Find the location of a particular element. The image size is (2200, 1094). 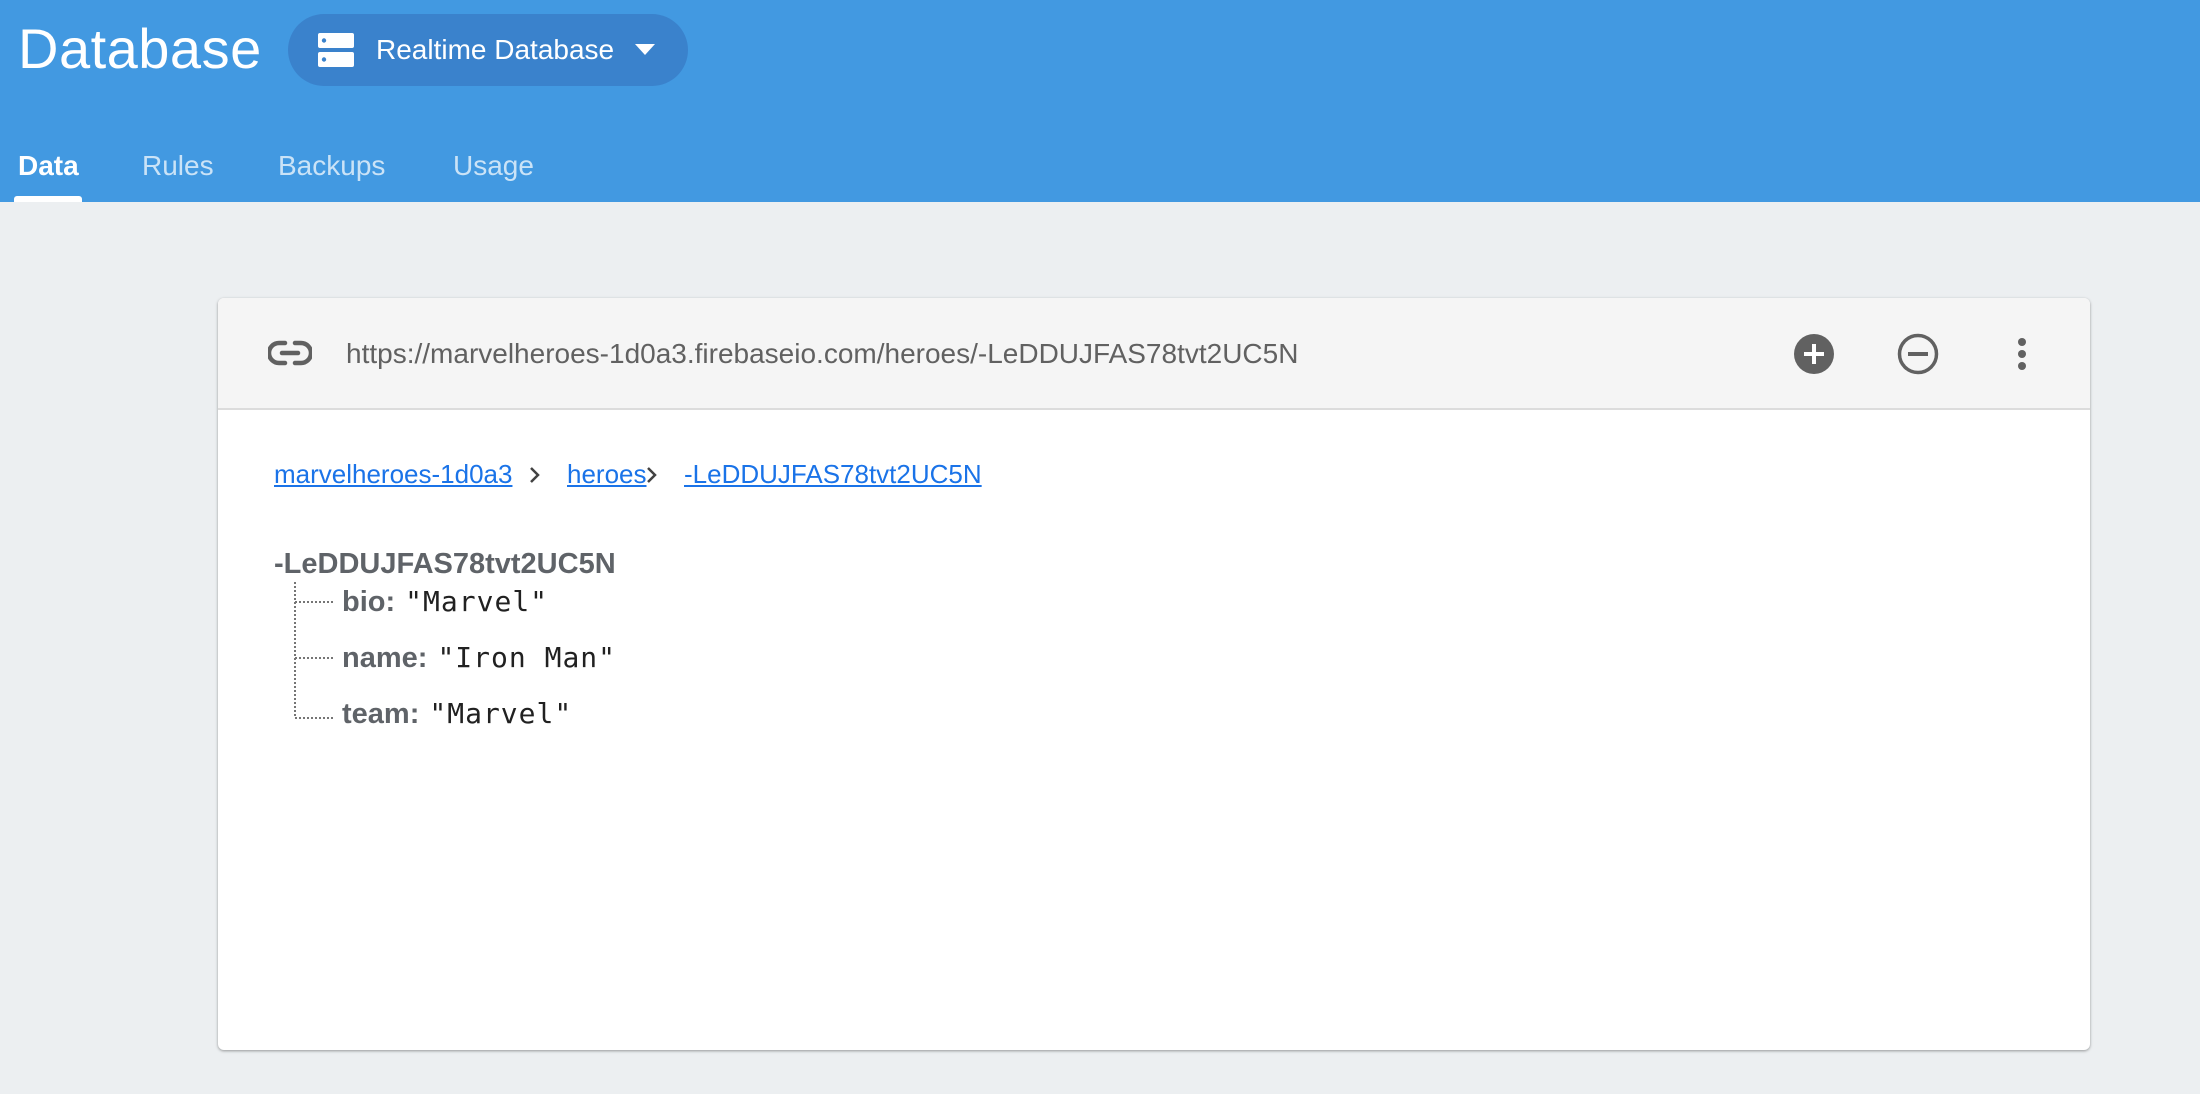

tree-node-bio: bio: "Marvel" is located at coordinates (445, 602).